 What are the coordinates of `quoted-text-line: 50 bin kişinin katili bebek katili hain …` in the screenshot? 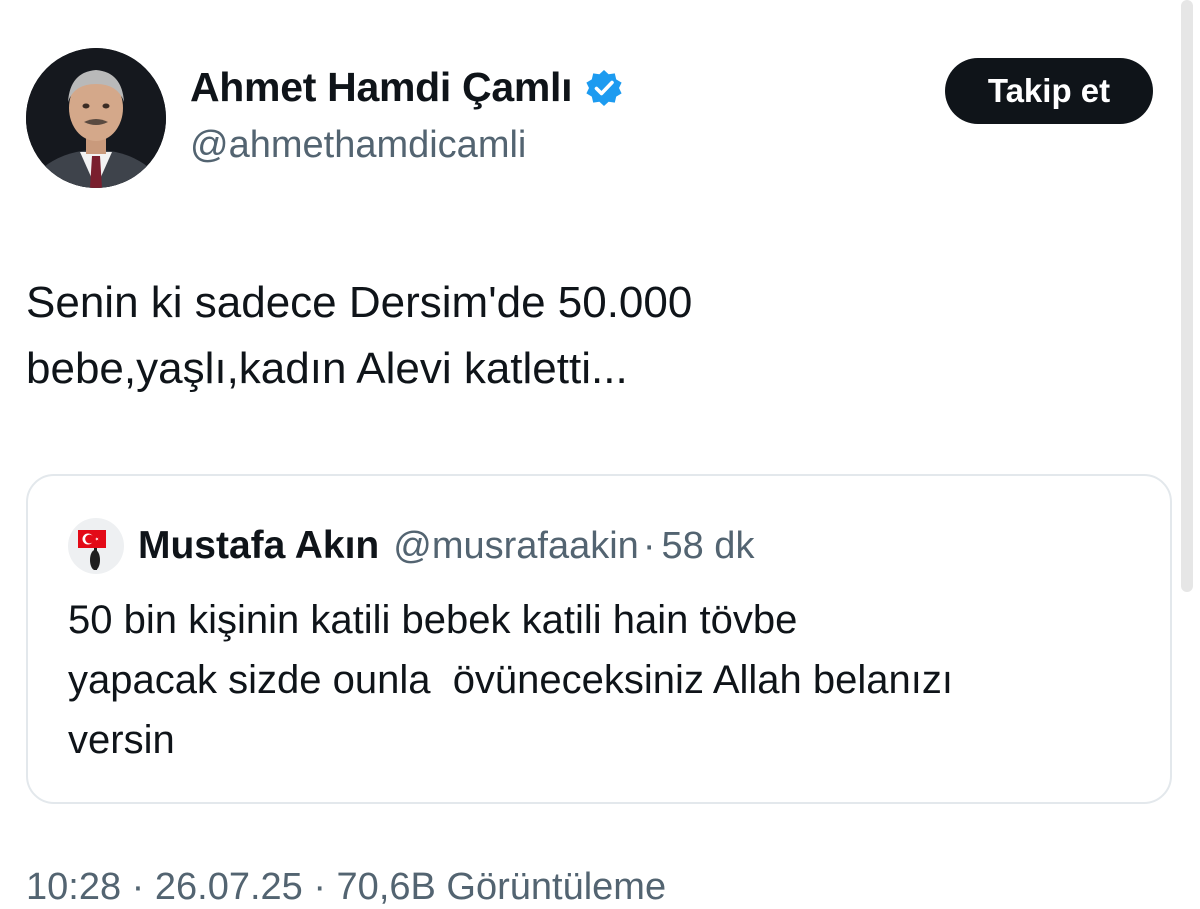 It's located at (433, 620).